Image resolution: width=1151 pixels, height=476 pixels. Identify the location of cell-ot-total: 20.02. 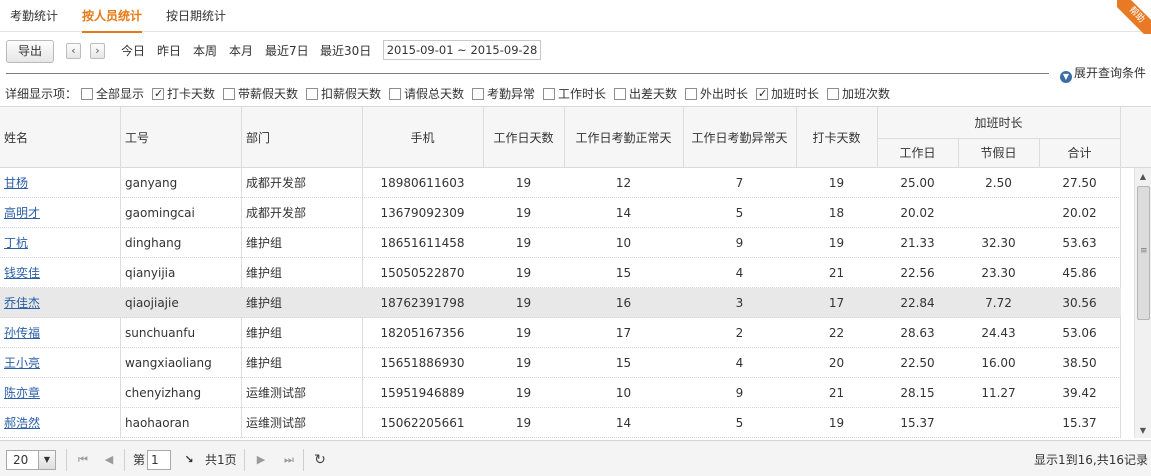
(1079, 213).